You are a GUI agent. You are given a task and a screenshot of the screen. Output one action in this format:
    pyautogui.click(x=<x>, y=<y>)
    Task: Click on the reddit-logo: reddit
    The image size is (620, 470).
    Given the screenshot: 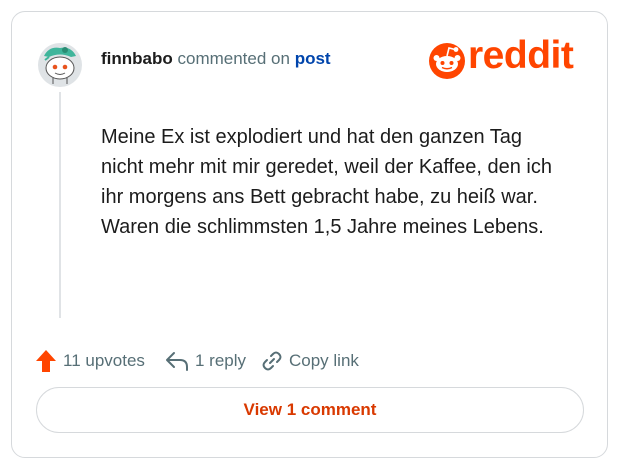 What is the action you would take?
    pyautogui.click(x=508, y=57)
    